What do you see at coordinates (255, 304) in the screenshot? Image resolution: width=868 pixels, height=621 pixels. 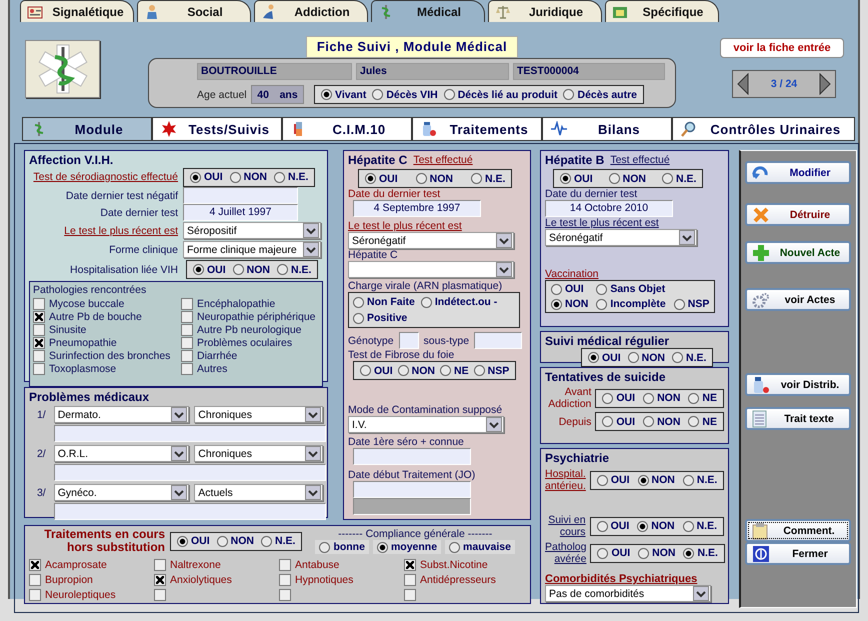 I see `checkbox: Encéphalopathie` at bounding box center [255, 304].